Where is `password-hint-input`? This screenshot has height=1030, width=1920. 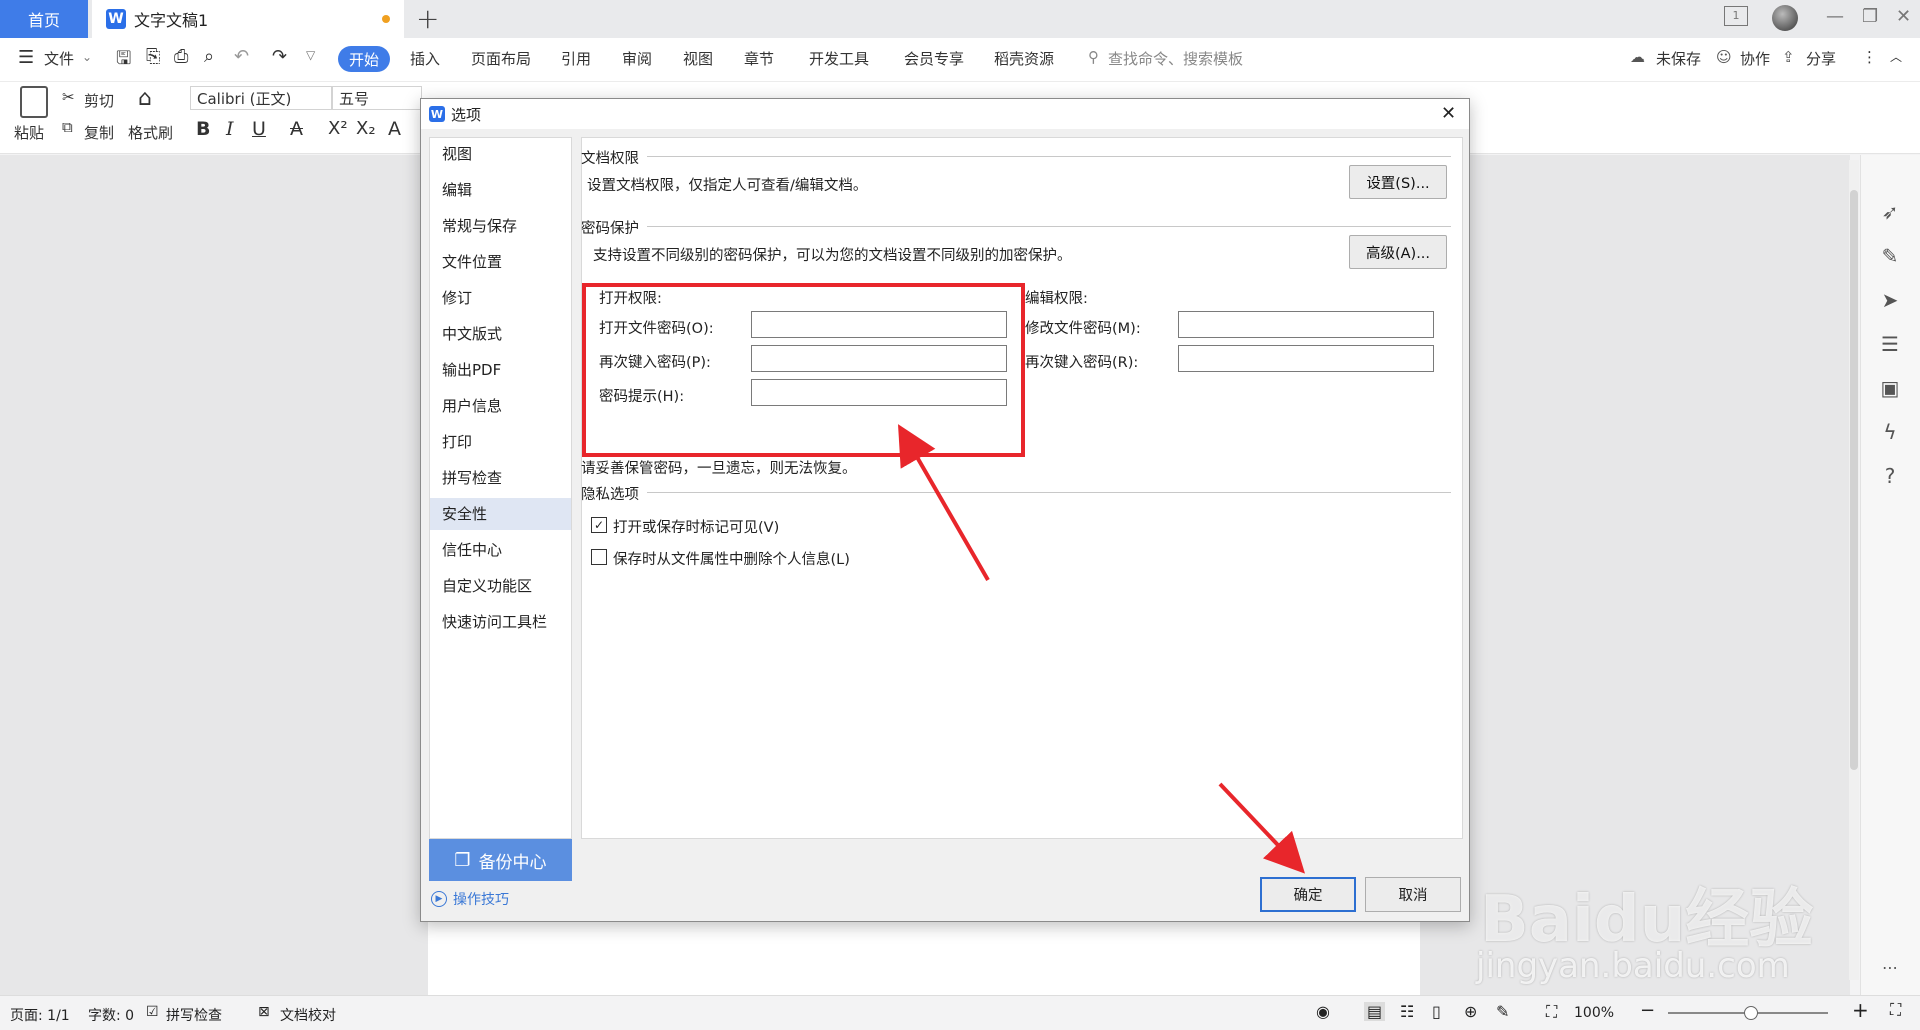 password-hint-input is located at coordinates (879, 392).